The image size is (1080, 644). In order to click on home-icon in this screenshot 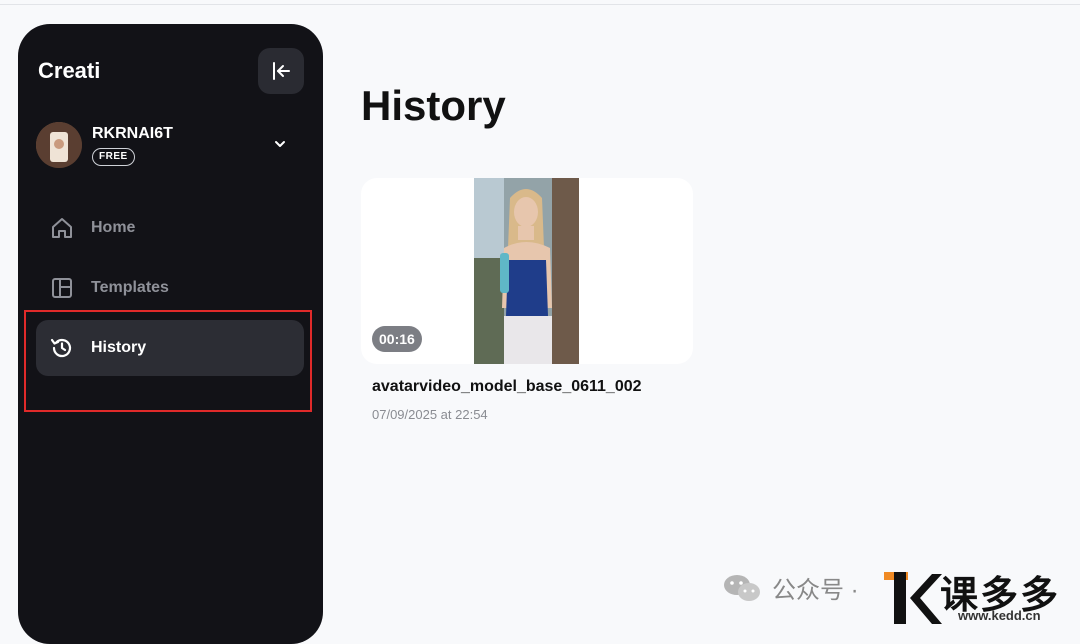, I will do `click(62, 228)`.